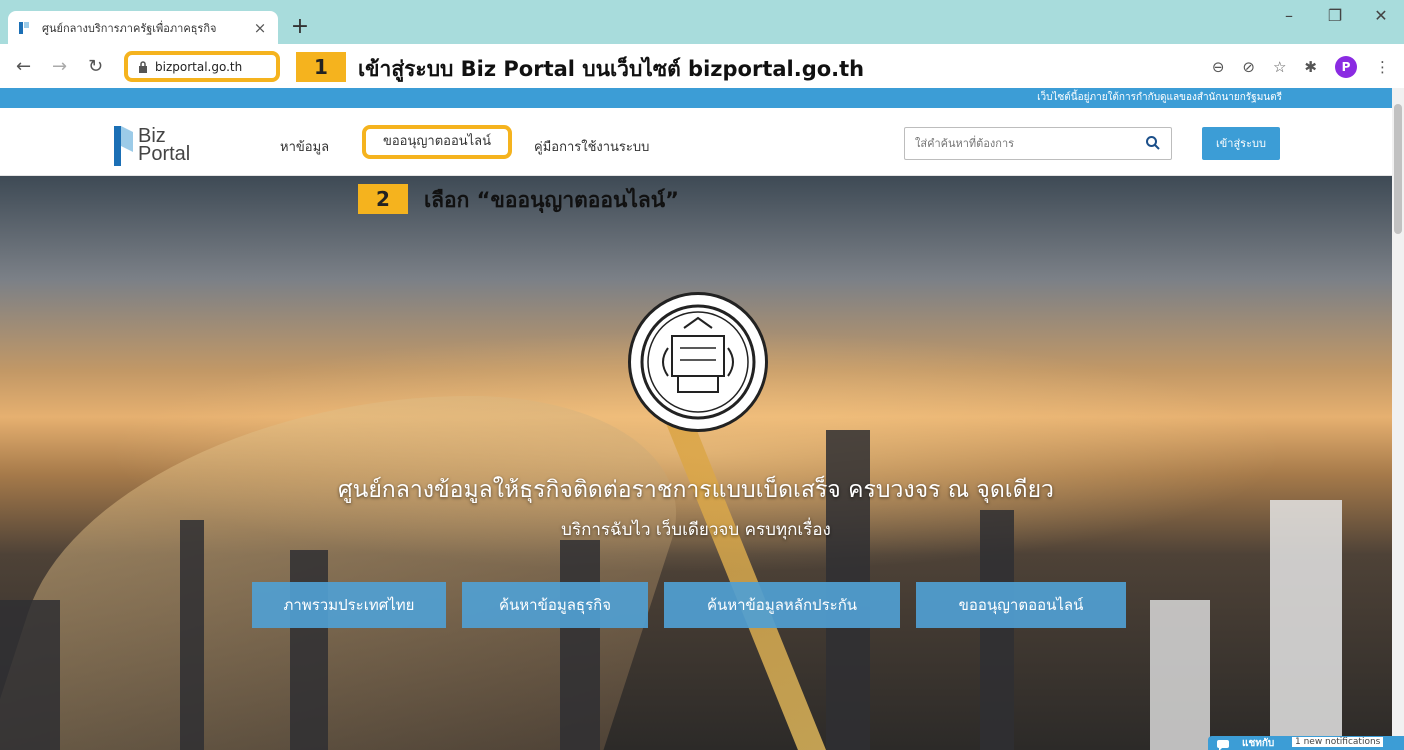 The image size is (1404, 750). What do you see at coordinates (199, 66) in the screenshot?
I see `url-text: bizportal.go.th` at bounding box center [199, 66].